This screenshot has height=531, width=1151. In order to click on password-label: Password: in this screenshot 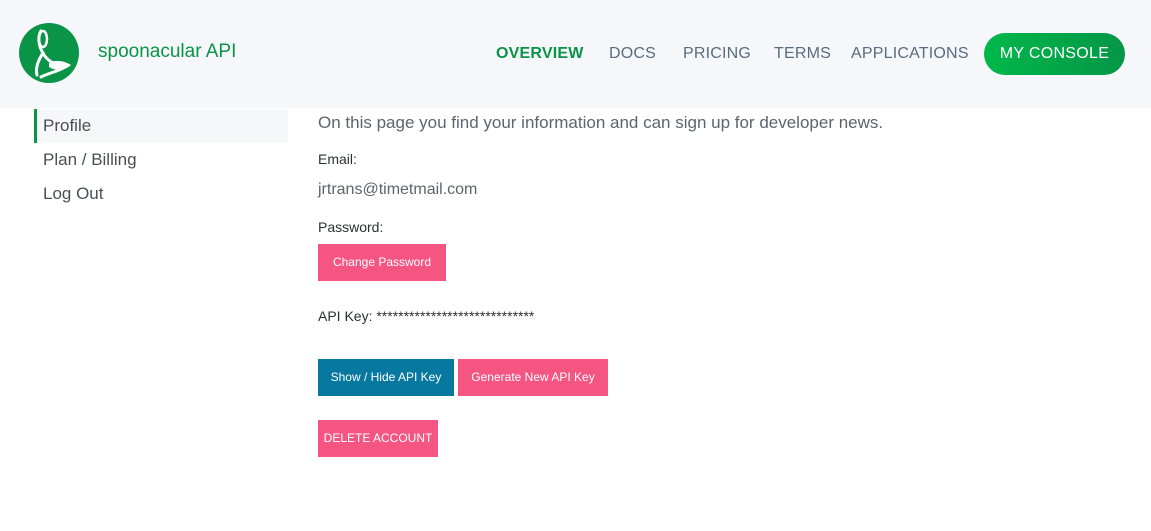, I will do `click(351, 227)`.